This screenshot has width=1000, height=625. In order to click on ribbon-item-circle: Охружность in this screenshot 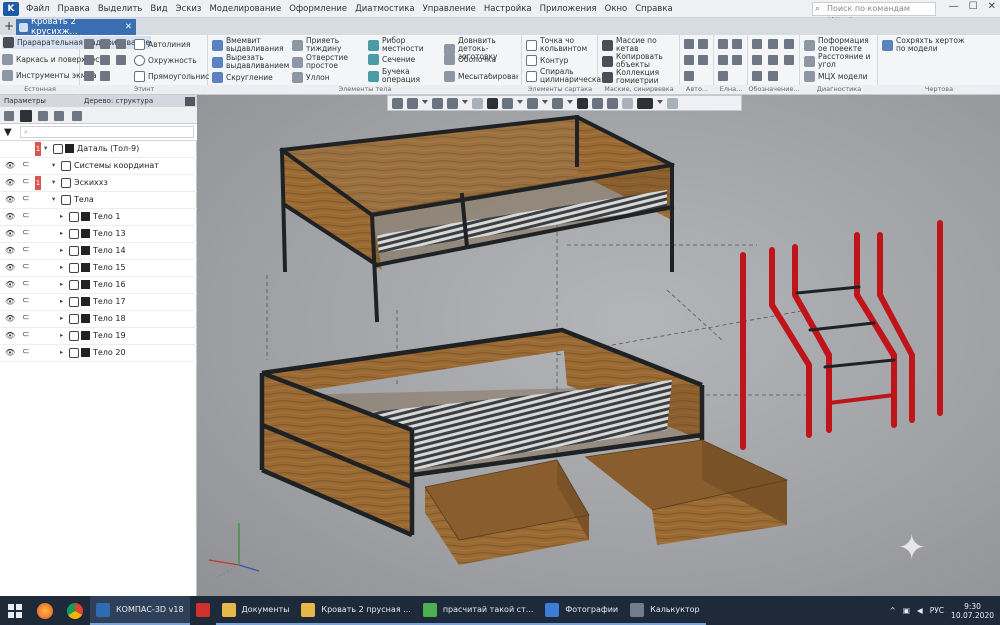, I will do `click(165, 60)`.